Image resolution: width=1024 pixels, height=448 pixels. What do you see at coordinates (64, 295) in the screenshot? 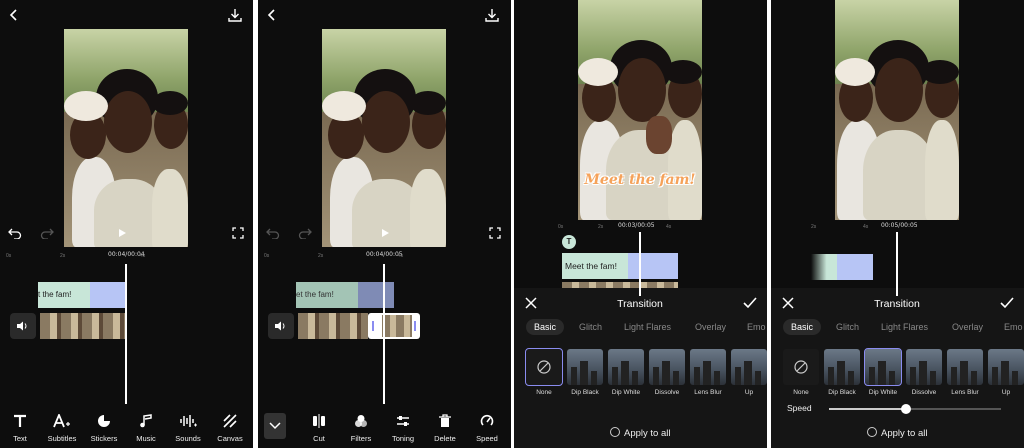
I see `text-clip: t the fam!` at bounding box center [64, 295].